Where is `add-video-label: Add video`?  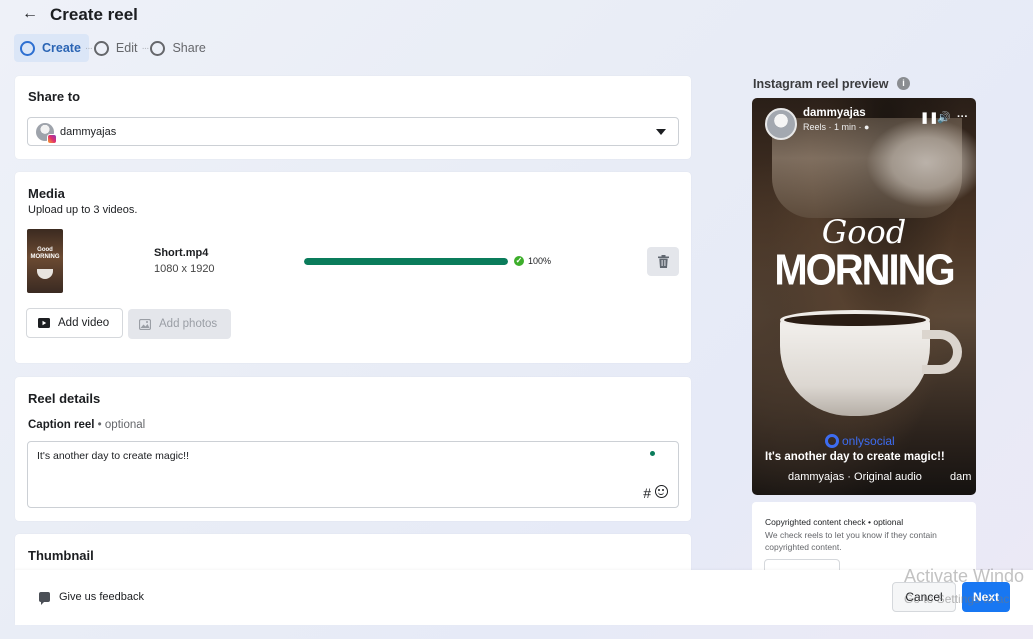 add-video-label: Add video is located at coordinates (84, 323).